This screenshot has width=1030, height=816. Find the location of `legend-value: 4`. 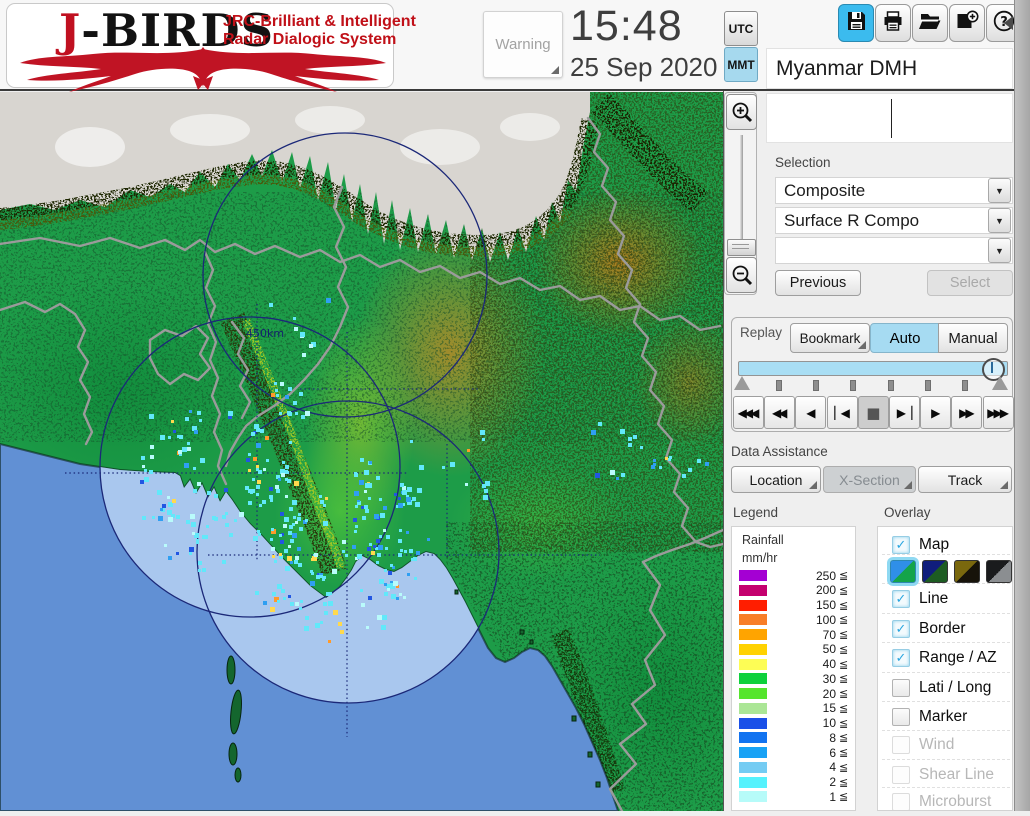

legend-value: 4 is located at coordinates (832, 767).